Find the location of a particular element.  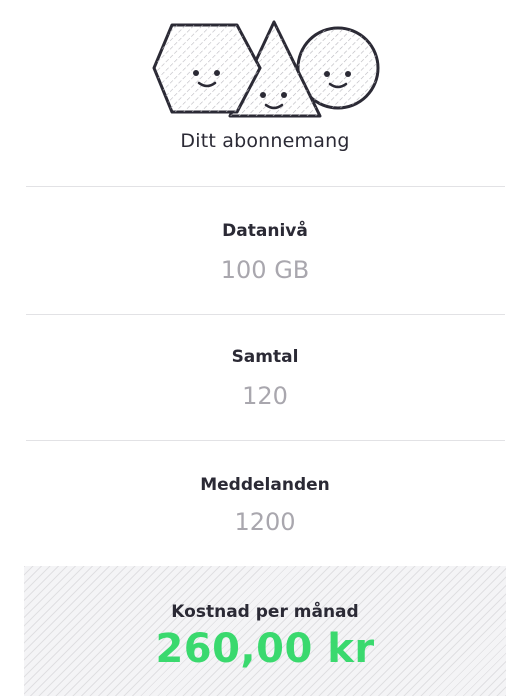

three-faces-logo-icon is located at coordinates (266, 69).